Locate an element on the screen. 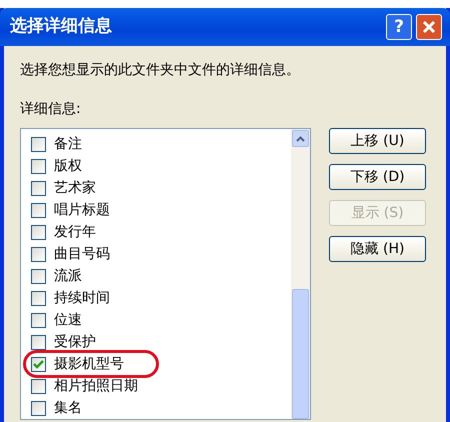  item-label: 艺术家 is located at coordinates (75, 188).